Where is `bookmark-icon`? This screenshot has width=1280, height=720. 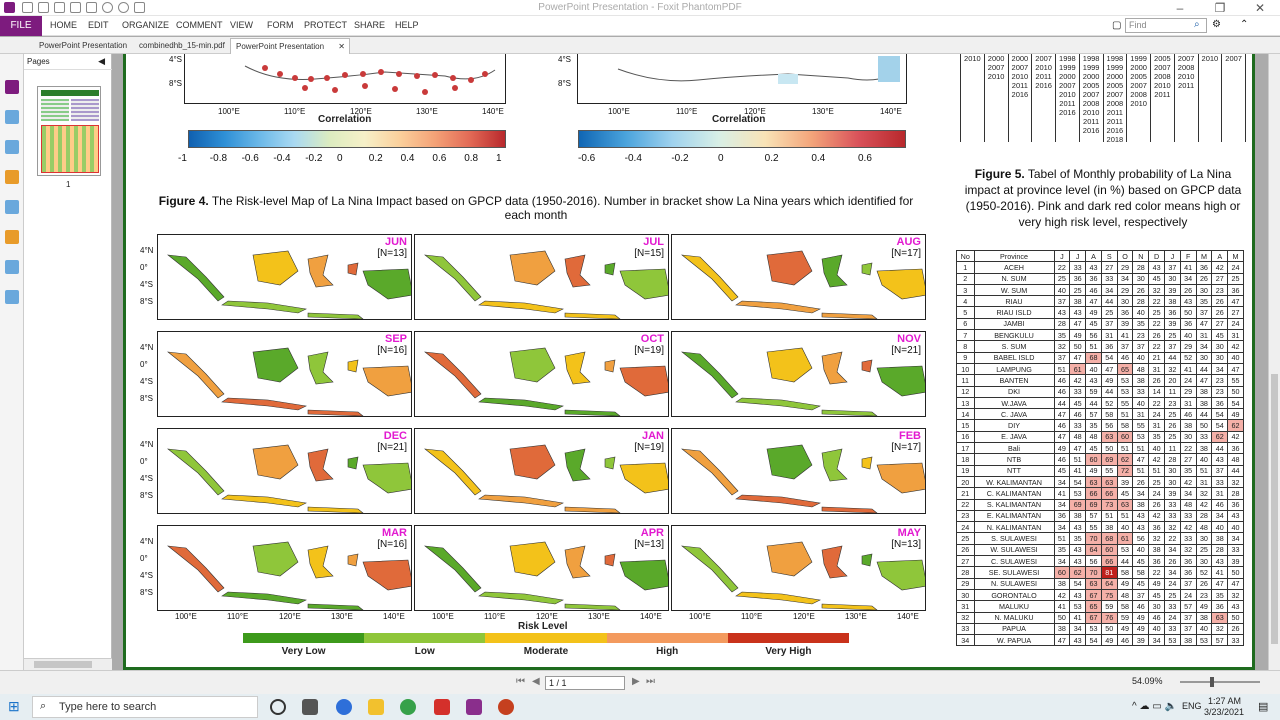
bookmark-icon is located at coordinates (12, 87).